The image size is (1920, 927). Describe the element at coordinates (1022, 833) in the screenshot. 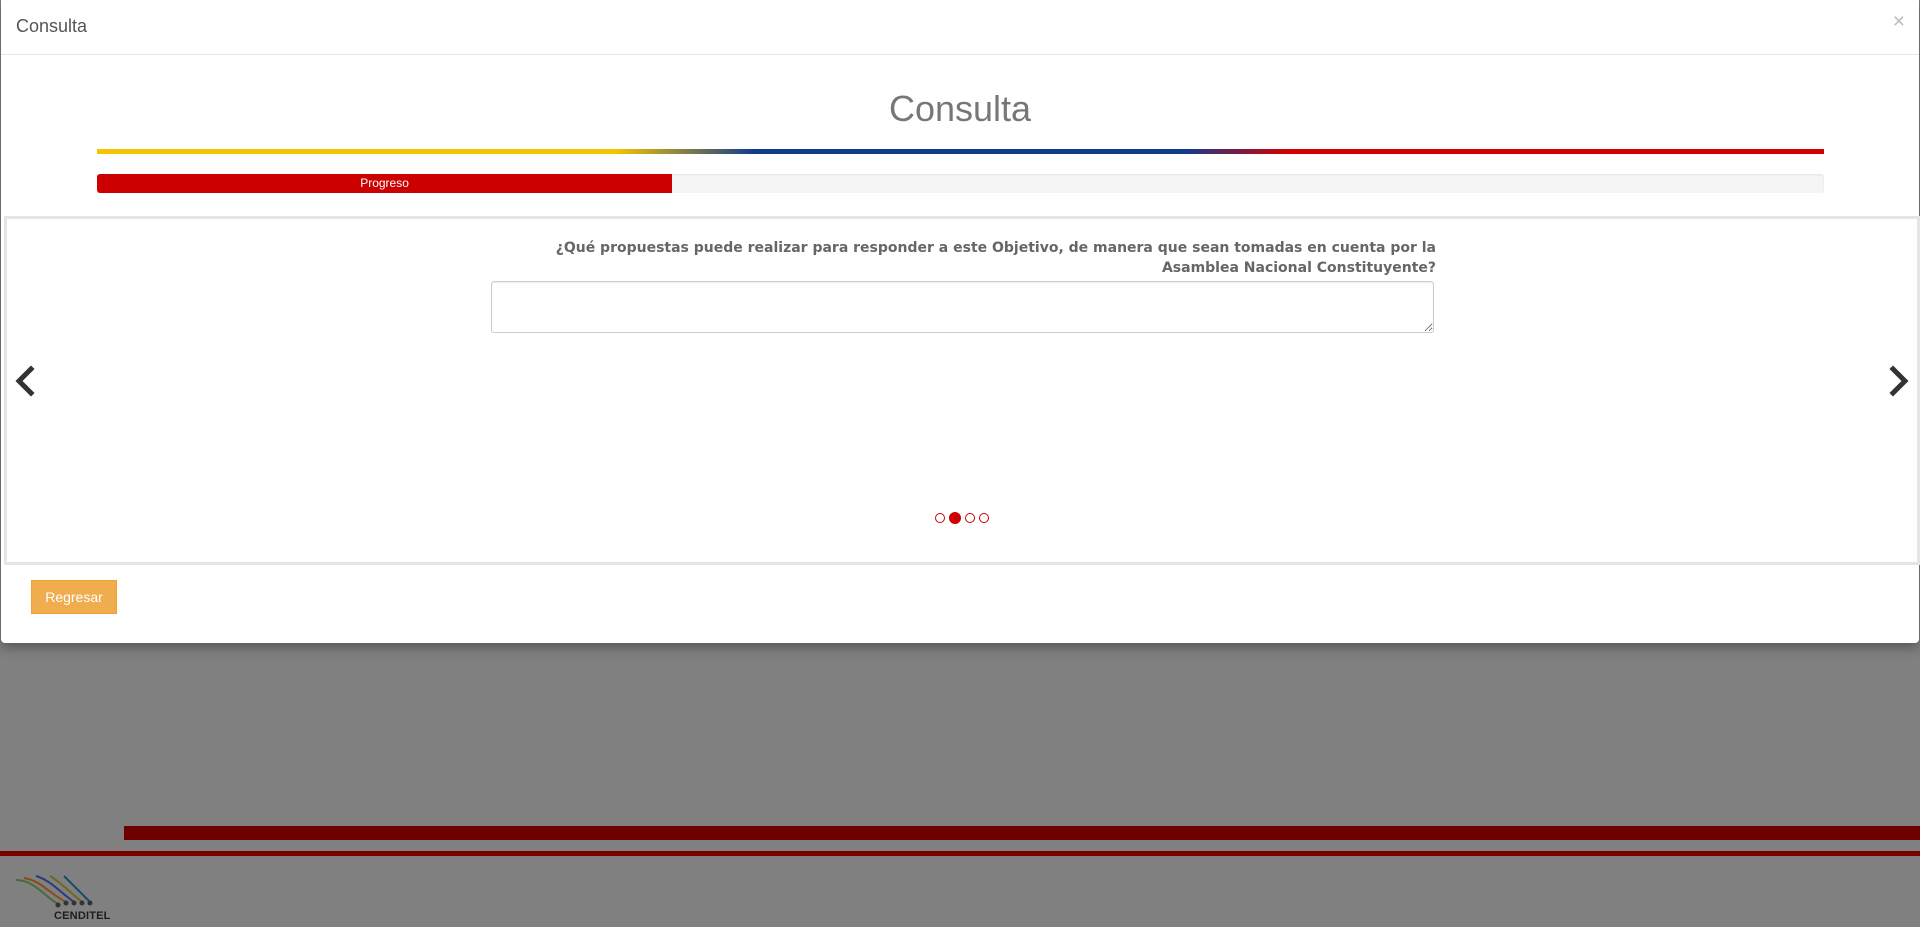

I see `background-header-bar` at that location.